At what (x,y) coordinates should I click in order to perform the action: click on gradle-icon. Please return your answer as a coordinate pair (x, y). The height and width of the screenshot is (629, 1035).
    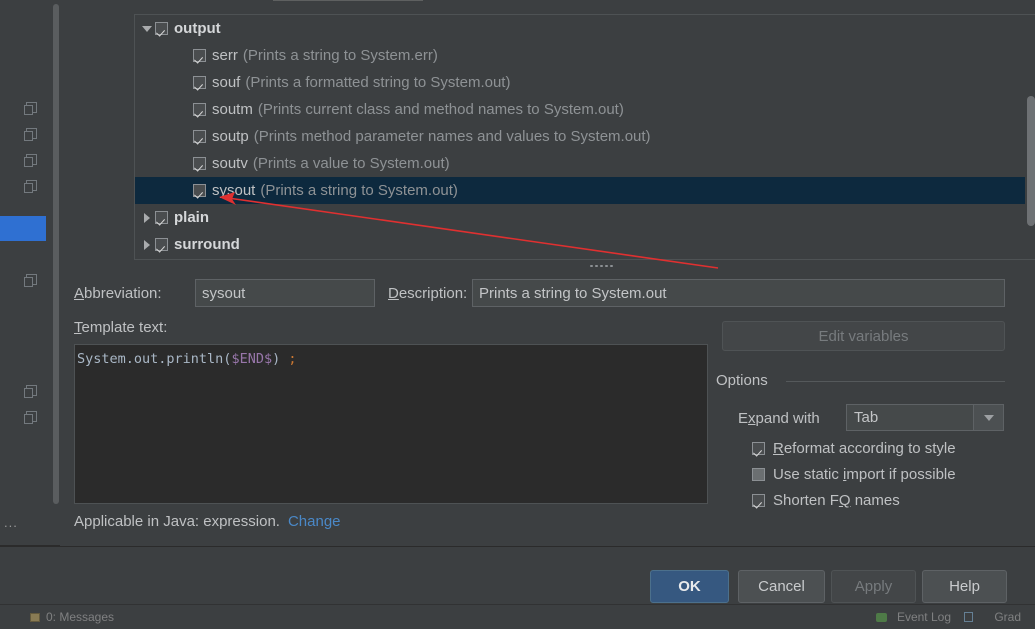
    Looking at the image, I should click on (968, 617).